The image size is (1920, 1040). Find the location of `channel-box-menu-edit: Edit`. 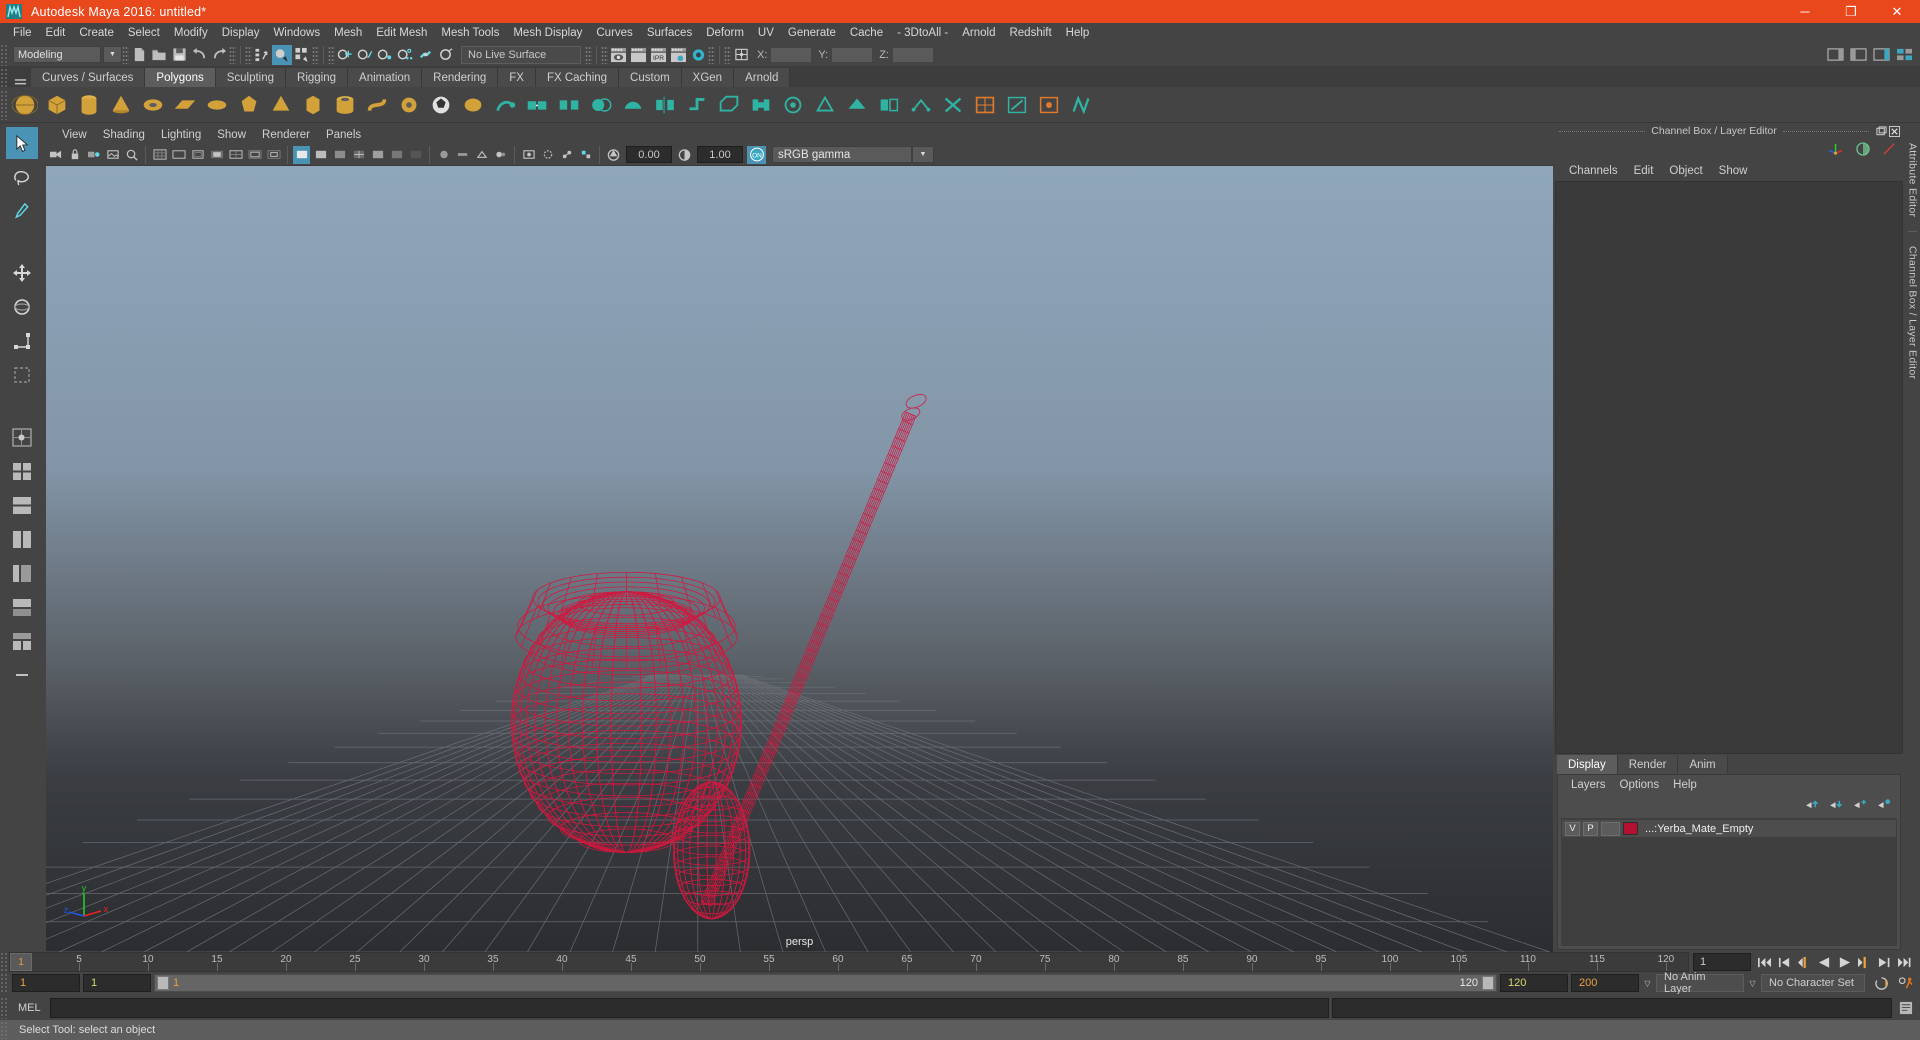

channel-box-menu-edit: Edit is located at coordinates (1644, 171).